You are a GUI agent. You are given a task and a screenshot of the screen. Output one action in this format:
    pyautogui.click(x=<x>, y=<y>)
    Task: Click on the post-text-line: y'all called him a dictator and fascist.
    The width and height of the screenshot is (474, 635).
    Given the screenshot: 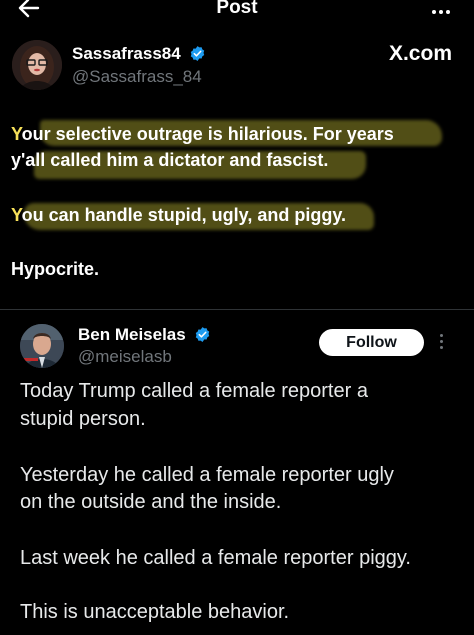 What is the action you would take?
    pyautogui.click(x=170, y=160)
    